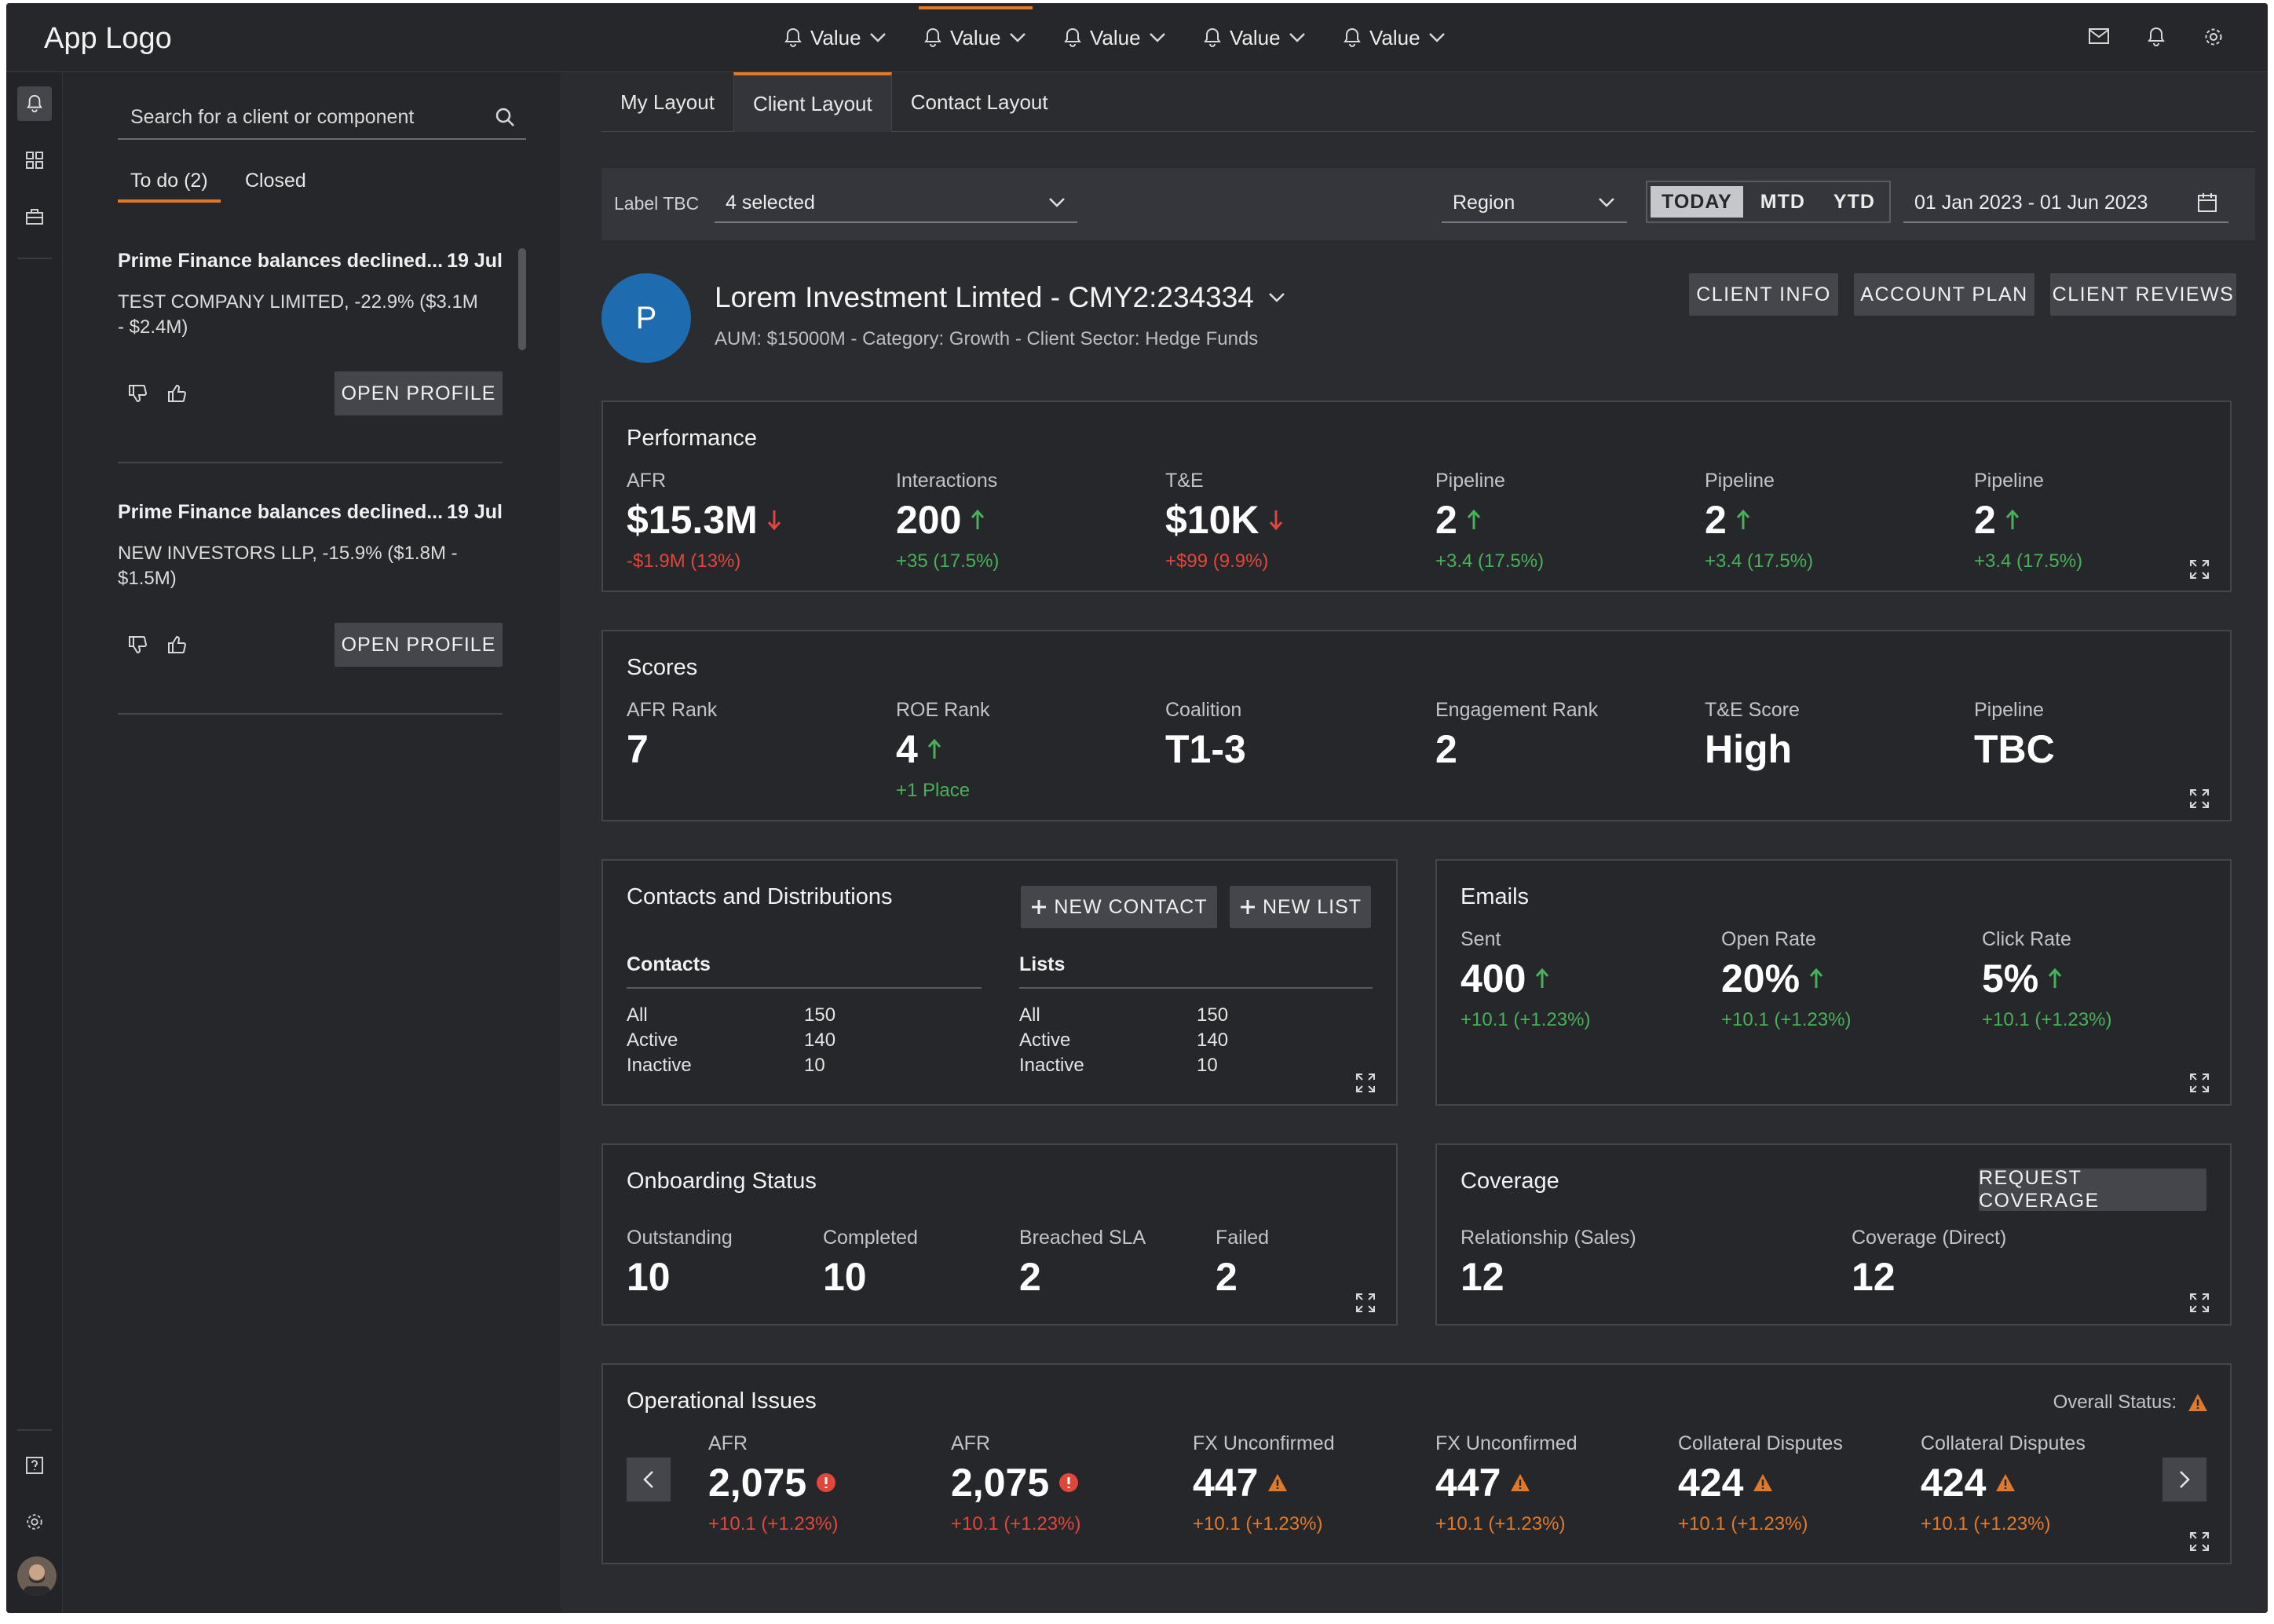 This screenshot has width=2274, height=1624. Describe the element at coordinates (649, 1277) in the screenshot. I see `metric-value: 10` at that location.